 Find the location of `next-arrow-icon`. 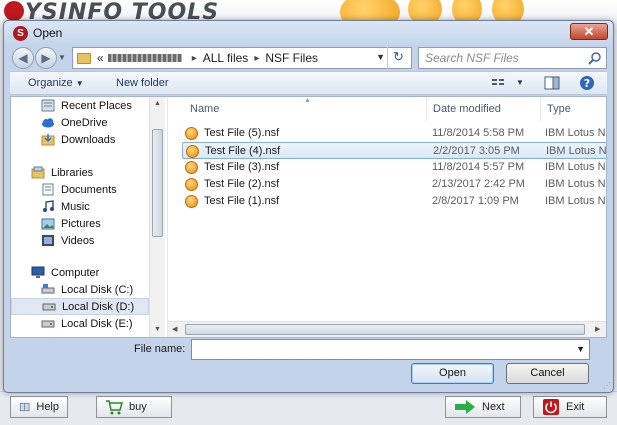

next-arrow-icon is located at coordinates (465, 407).